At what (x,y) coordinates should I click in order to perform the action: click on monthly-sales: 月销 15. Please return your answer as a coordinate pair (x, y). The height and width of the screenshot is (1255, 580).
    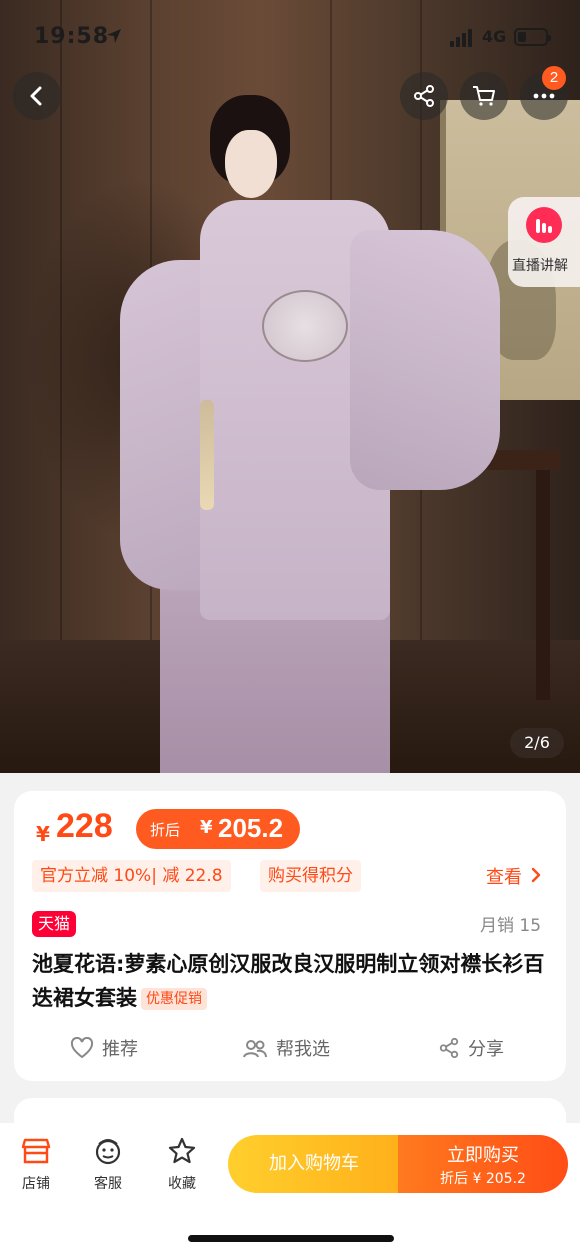
    Looking at the image, I should click on (511, 926).